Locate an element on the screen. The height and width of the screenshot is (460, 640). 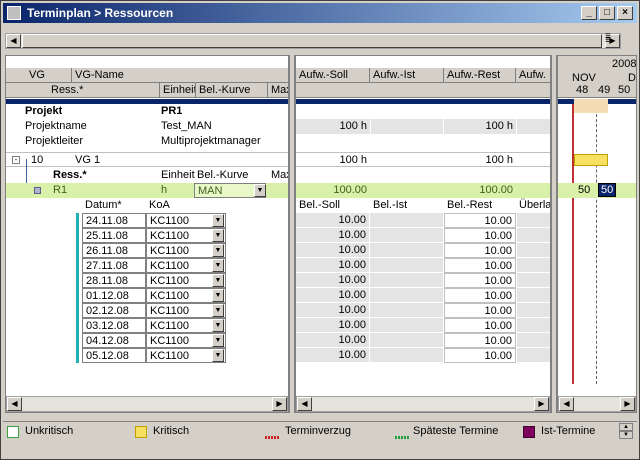
detail-date: 26.11.08 is located at coordinates (114, 250).